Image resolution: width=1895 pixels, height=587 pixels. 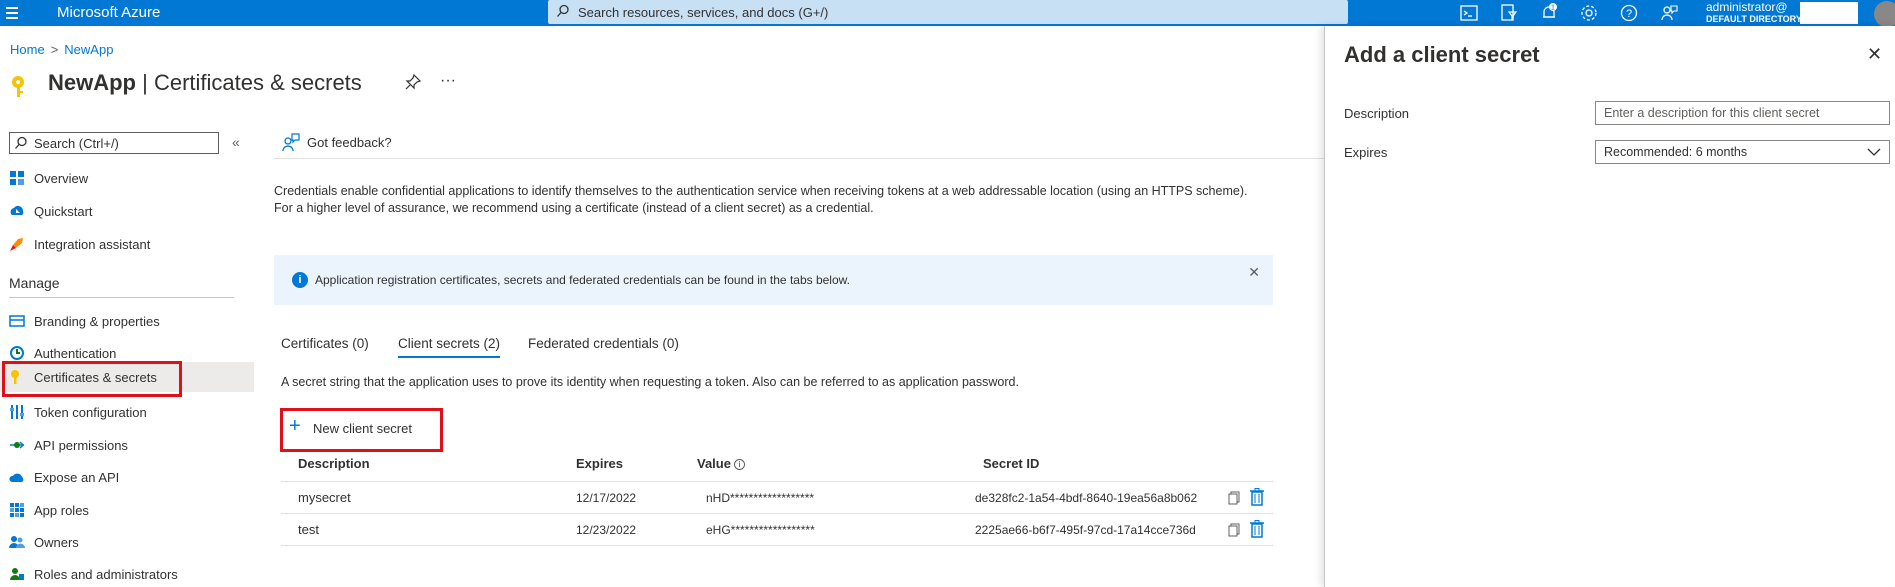 What do you see at coordinates (92, 379) in the screenshot?
I see `highlight-box-sidebar` at bounding box center [92, 379].